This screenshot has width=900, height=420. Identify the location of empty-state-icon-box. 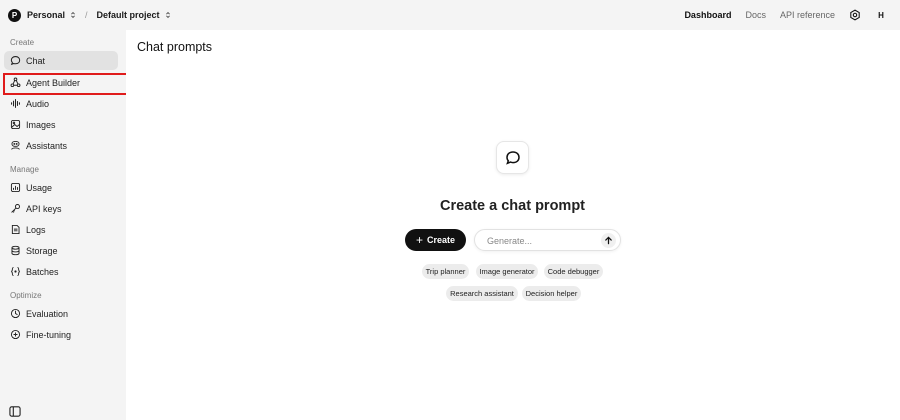
(512, 157).